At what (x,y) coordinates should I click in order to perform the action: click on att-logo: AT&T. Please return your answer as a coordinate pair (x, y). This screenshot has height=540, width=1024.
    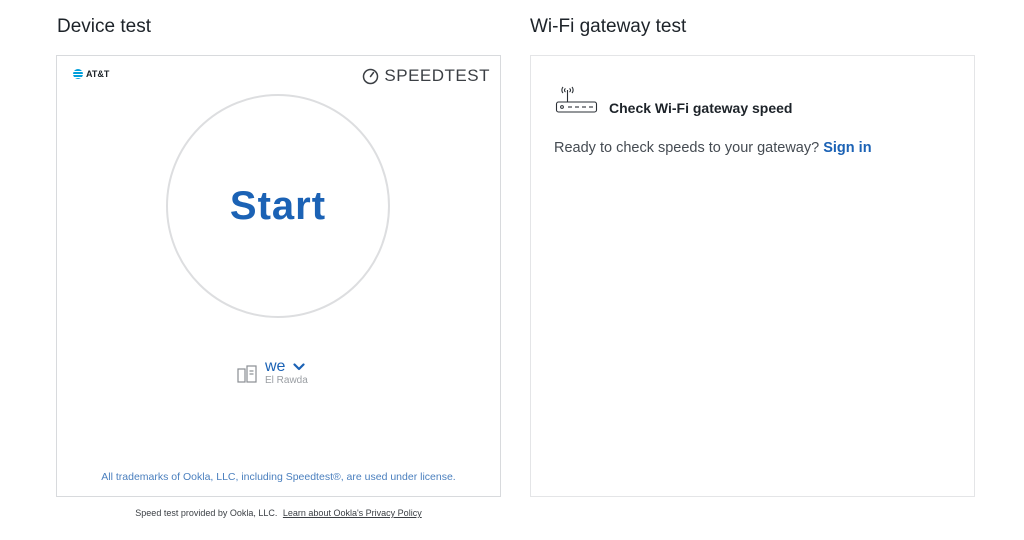
    Looking at the image, I should click on (91, 74).